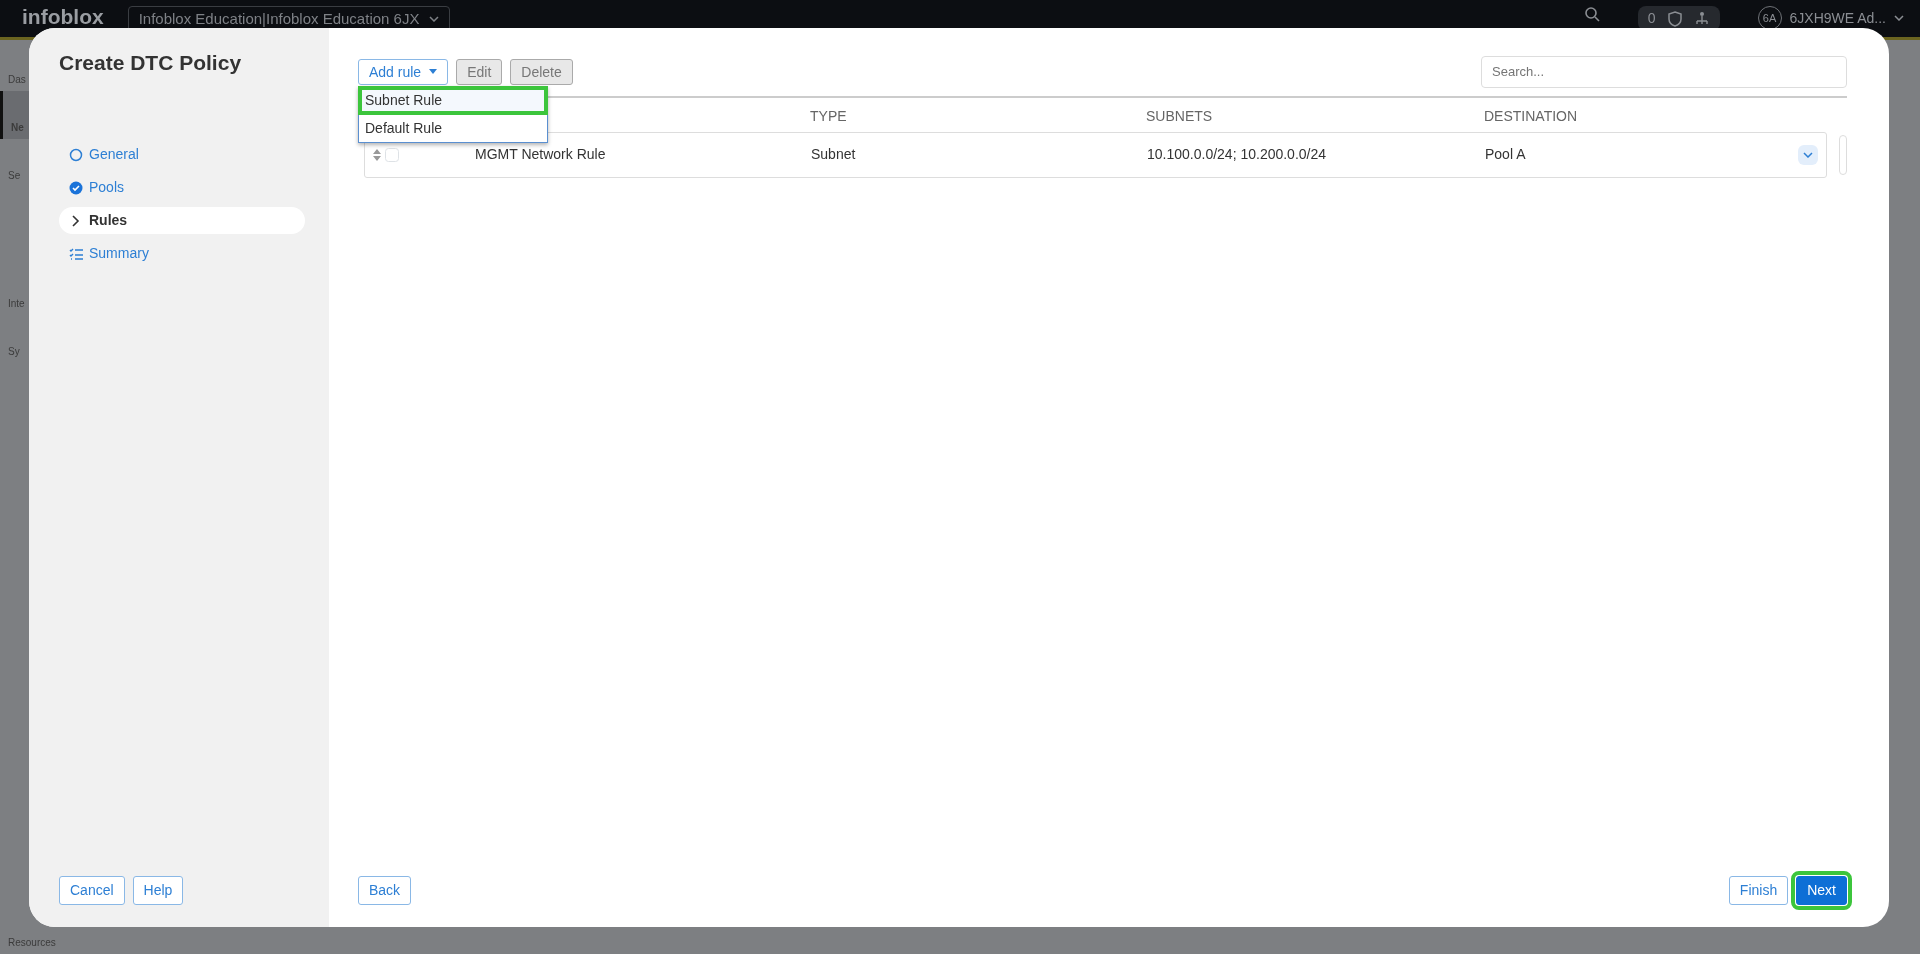 Image resolution: width=1920 pixels, height=954 pixels. I want to click on check-circle-icon, so click(76, 187).